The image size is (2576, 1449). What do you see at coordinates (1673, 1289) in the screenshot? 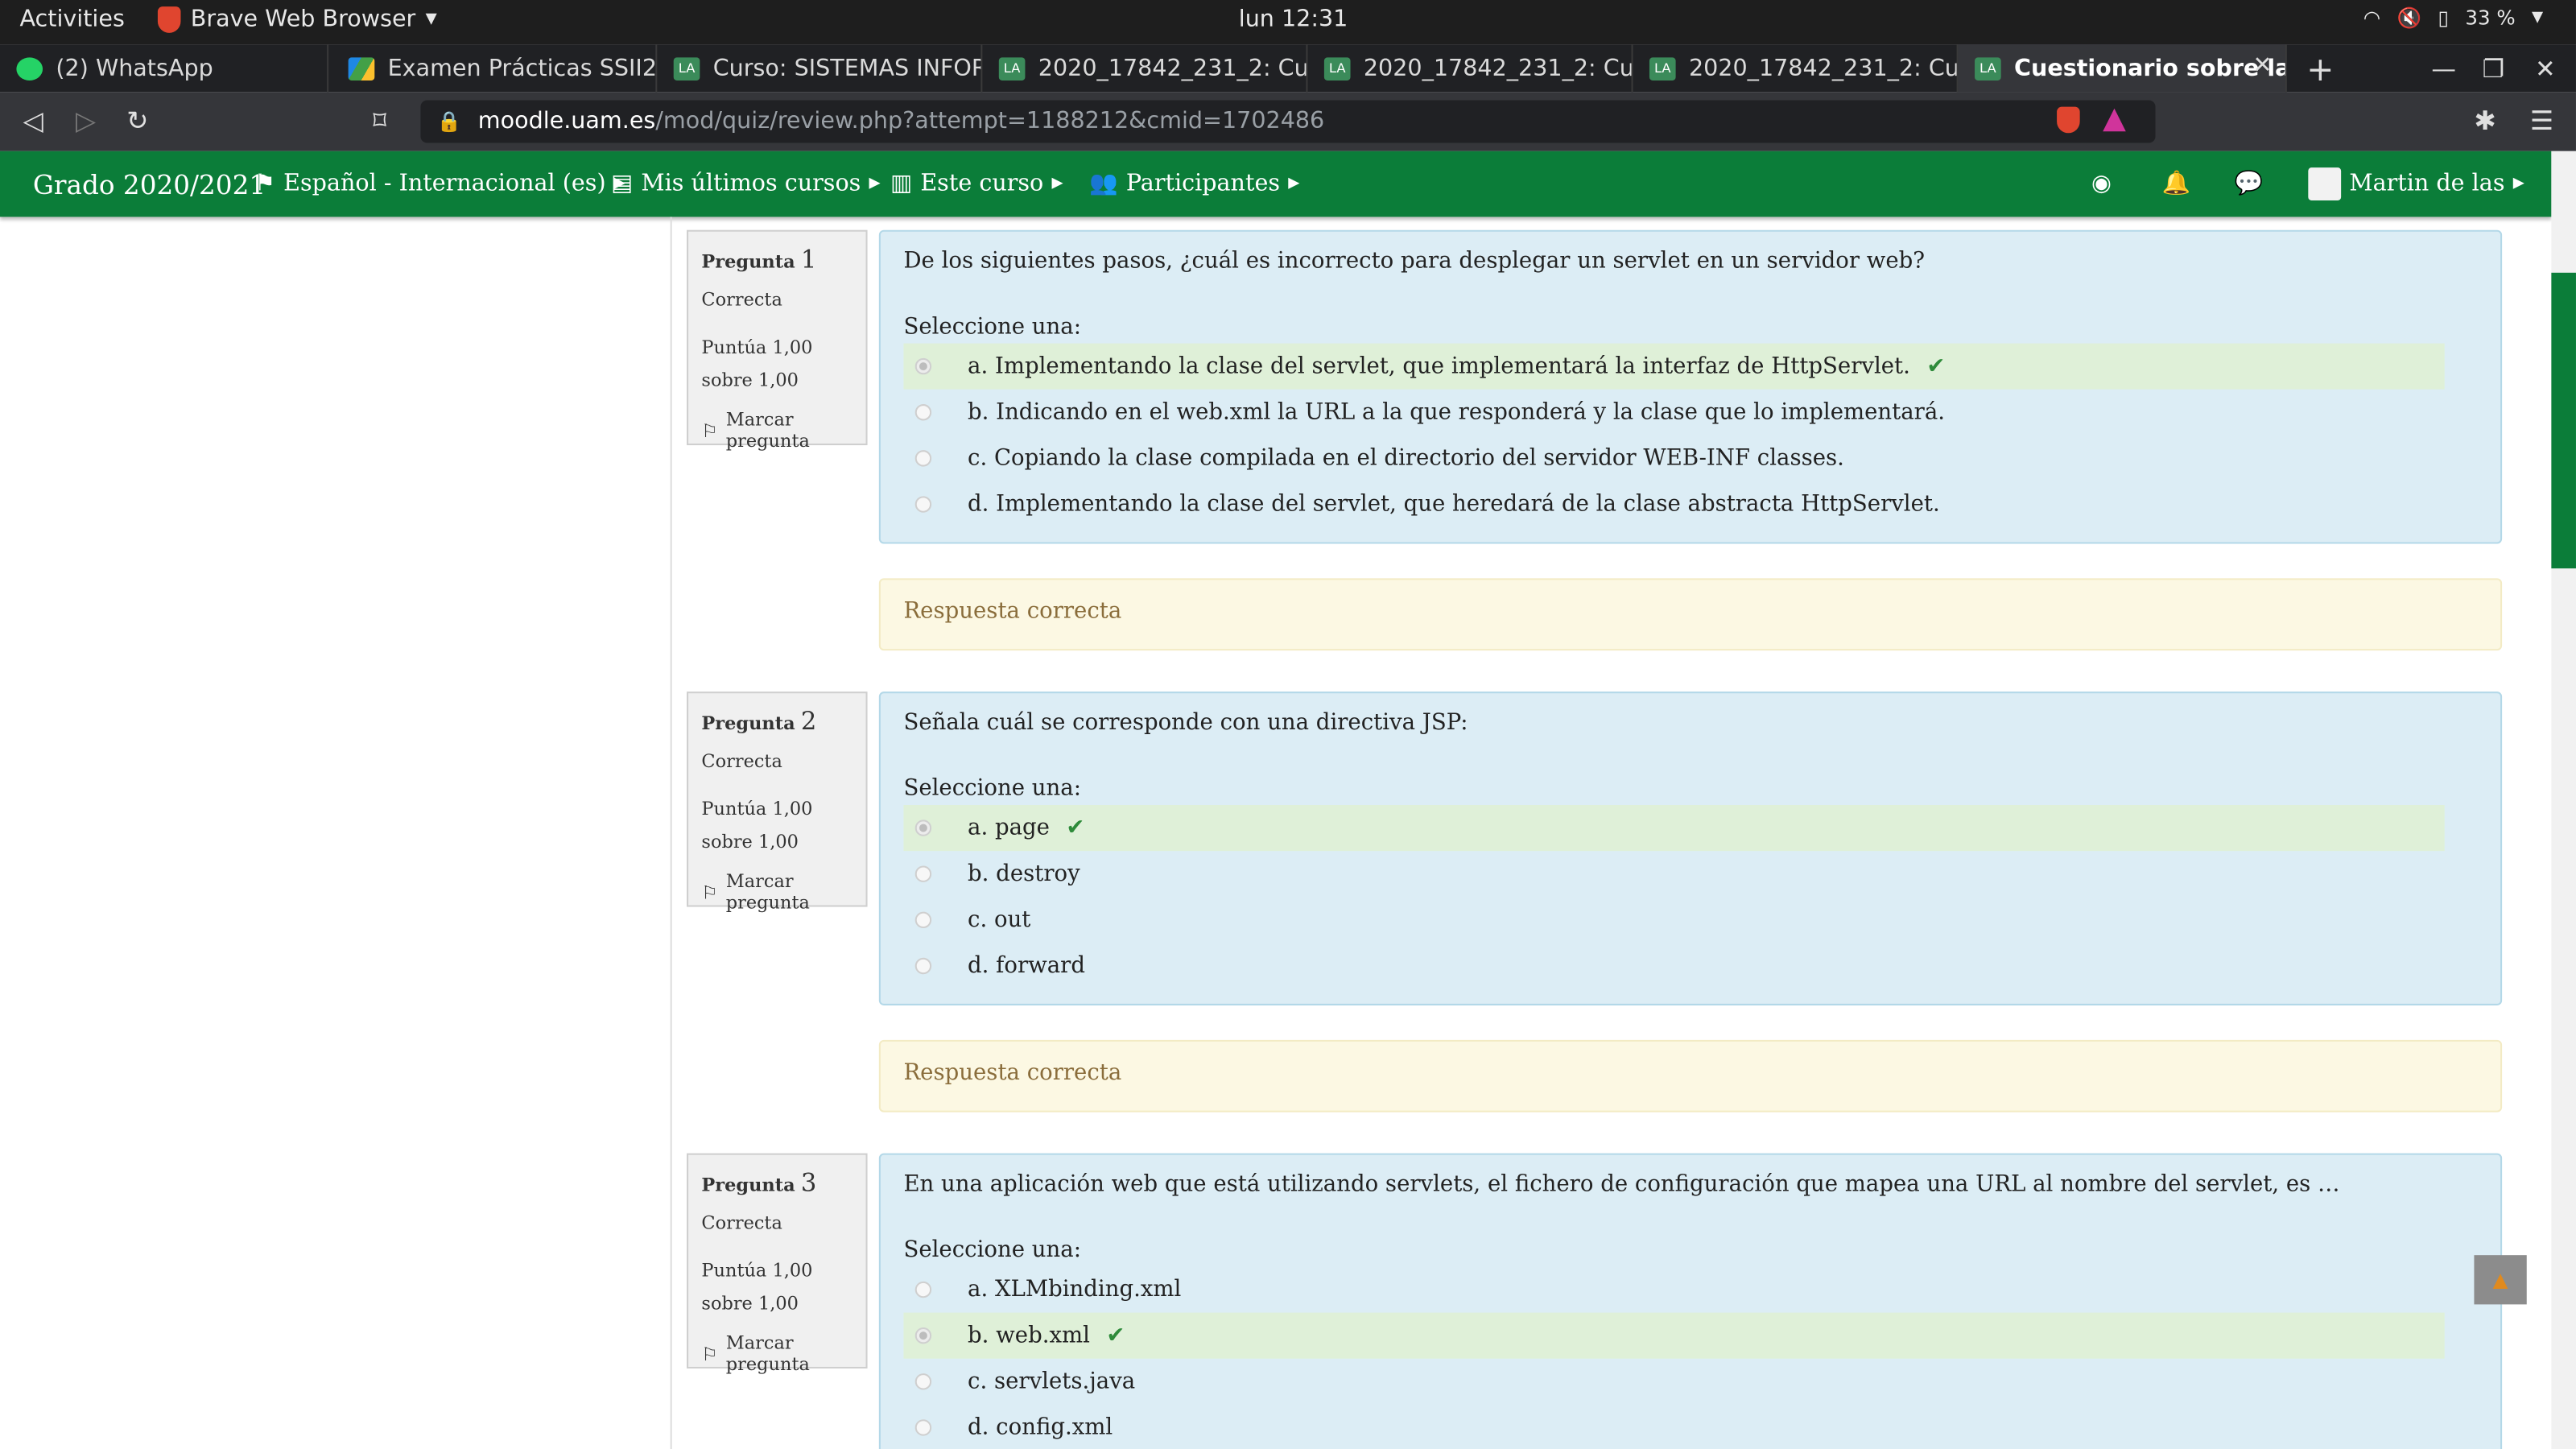
I see `answer-option: a. XLMbinding.xml` at bounding box center [1673, 1289].